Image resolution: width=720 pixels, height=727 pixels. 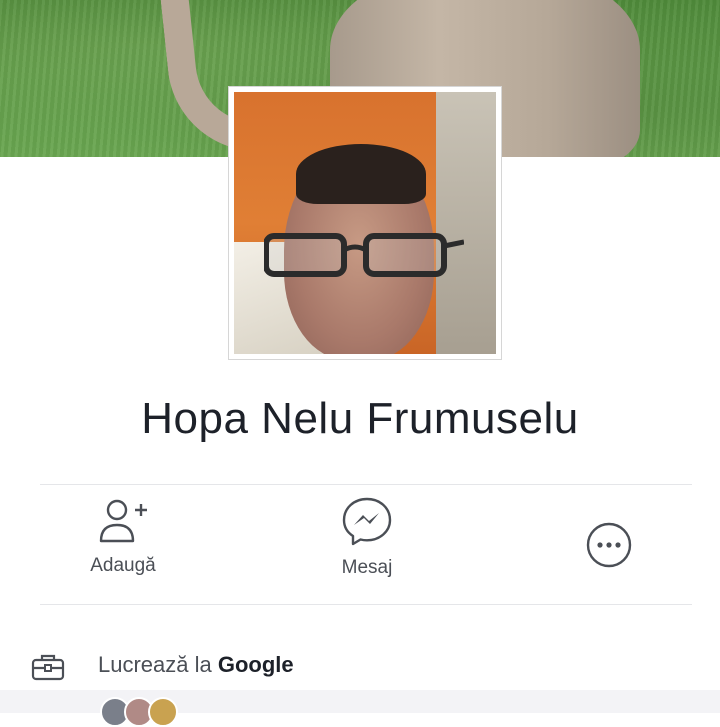 What do you see at coordinates (360, 708) in the screenshot?
I see `mutual-friends-row` at bounding box center [360, 708].